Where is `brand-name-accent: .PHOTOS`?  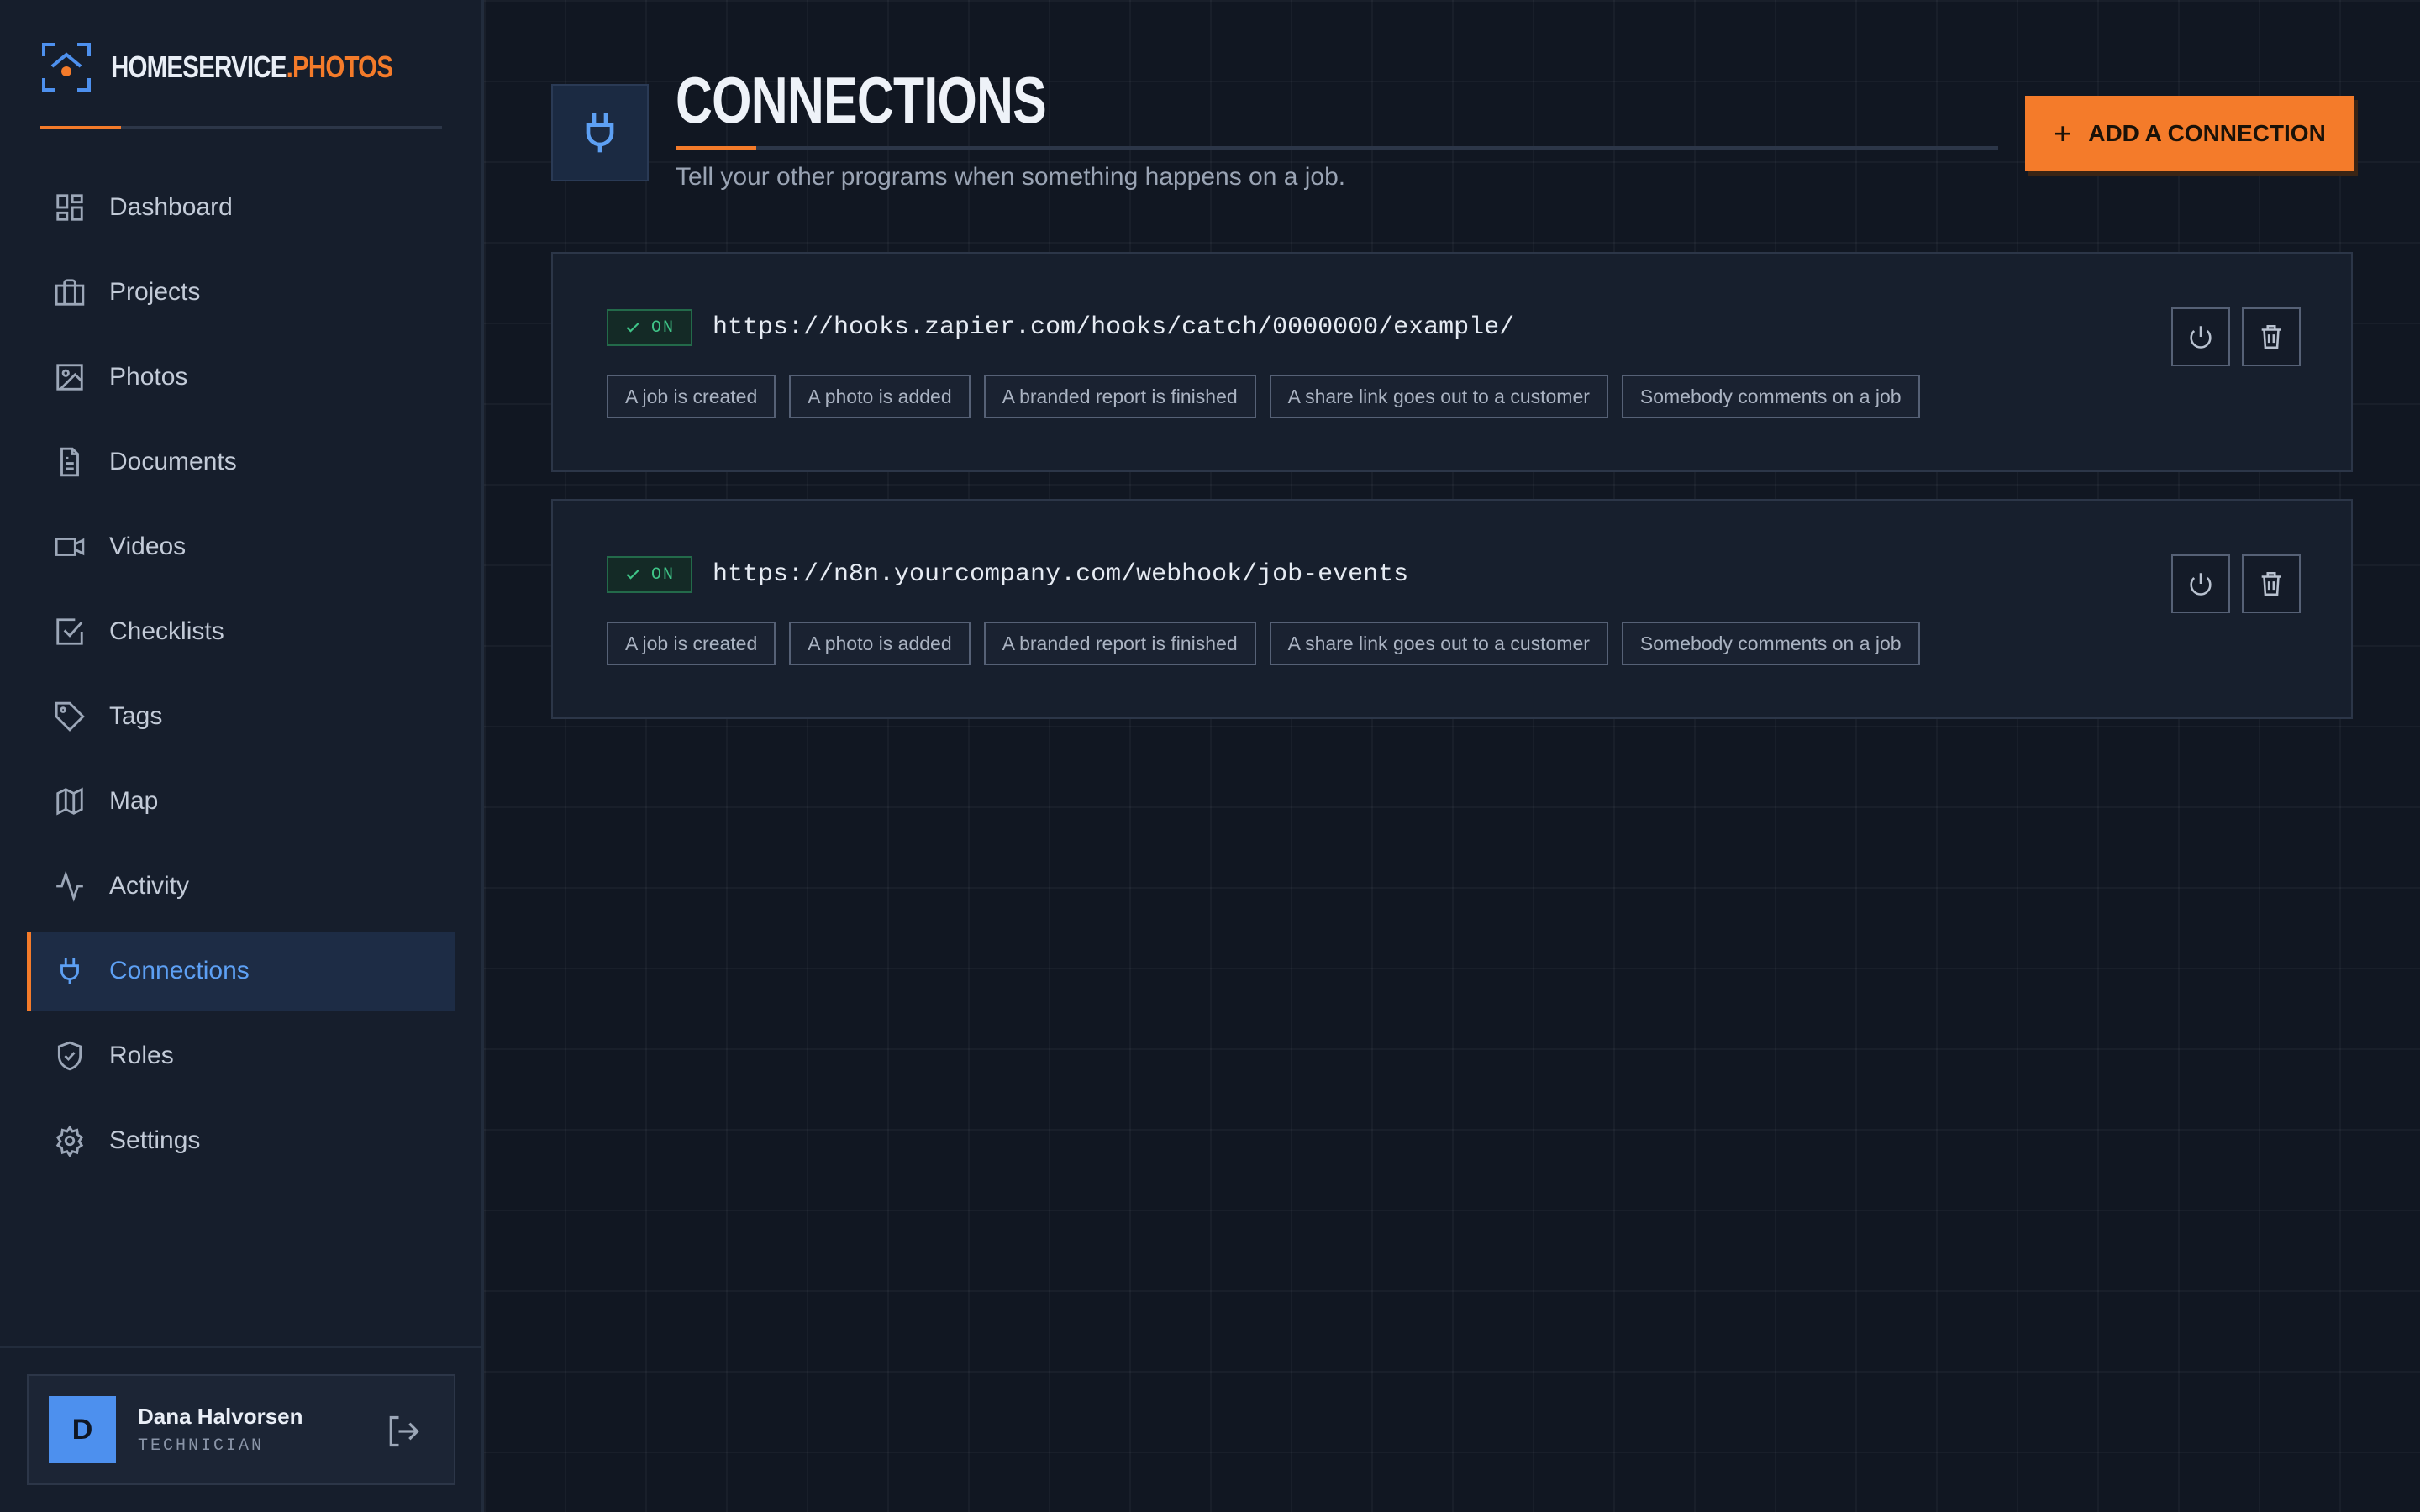 brand-name-accent: .PHOTOS is located at coordinates (339, 67).